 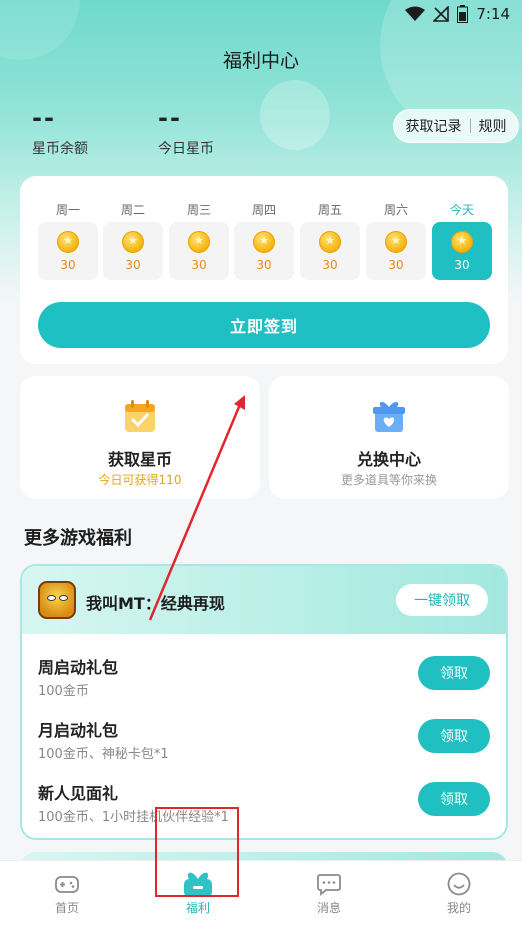 I want to click on gift-item: 新人见面礼 100金币、1小时挂机伙伴经验*1, so click(x=258, y=805).